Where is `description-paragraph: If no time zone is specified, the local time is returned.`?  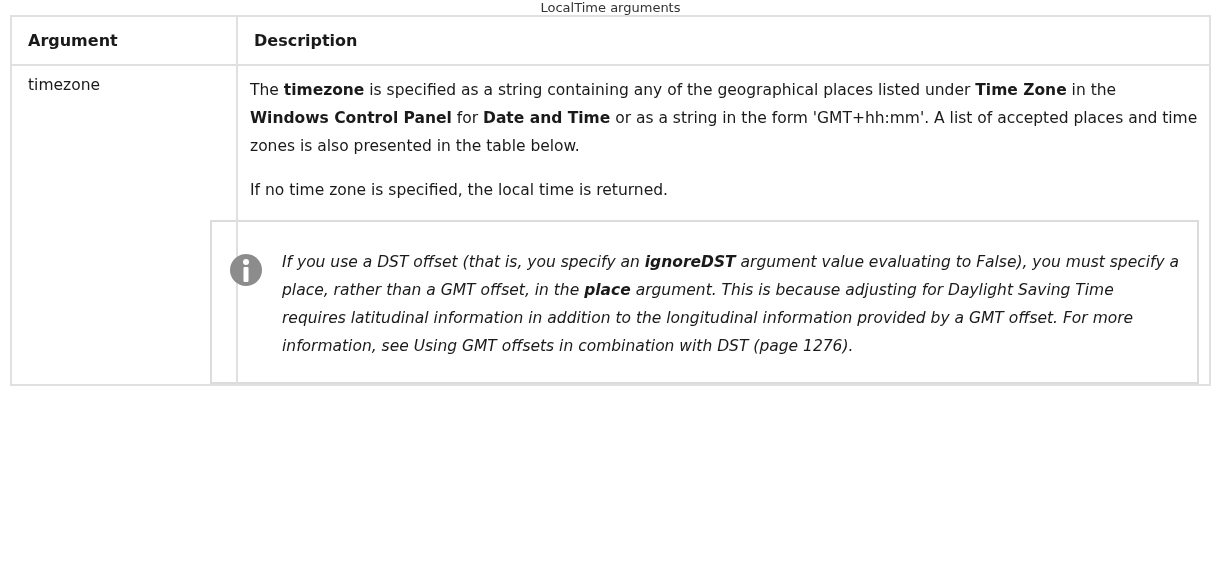 description-paragraph: If no time zone is specified, the local time is returned. is located at coordinates (459, 190).